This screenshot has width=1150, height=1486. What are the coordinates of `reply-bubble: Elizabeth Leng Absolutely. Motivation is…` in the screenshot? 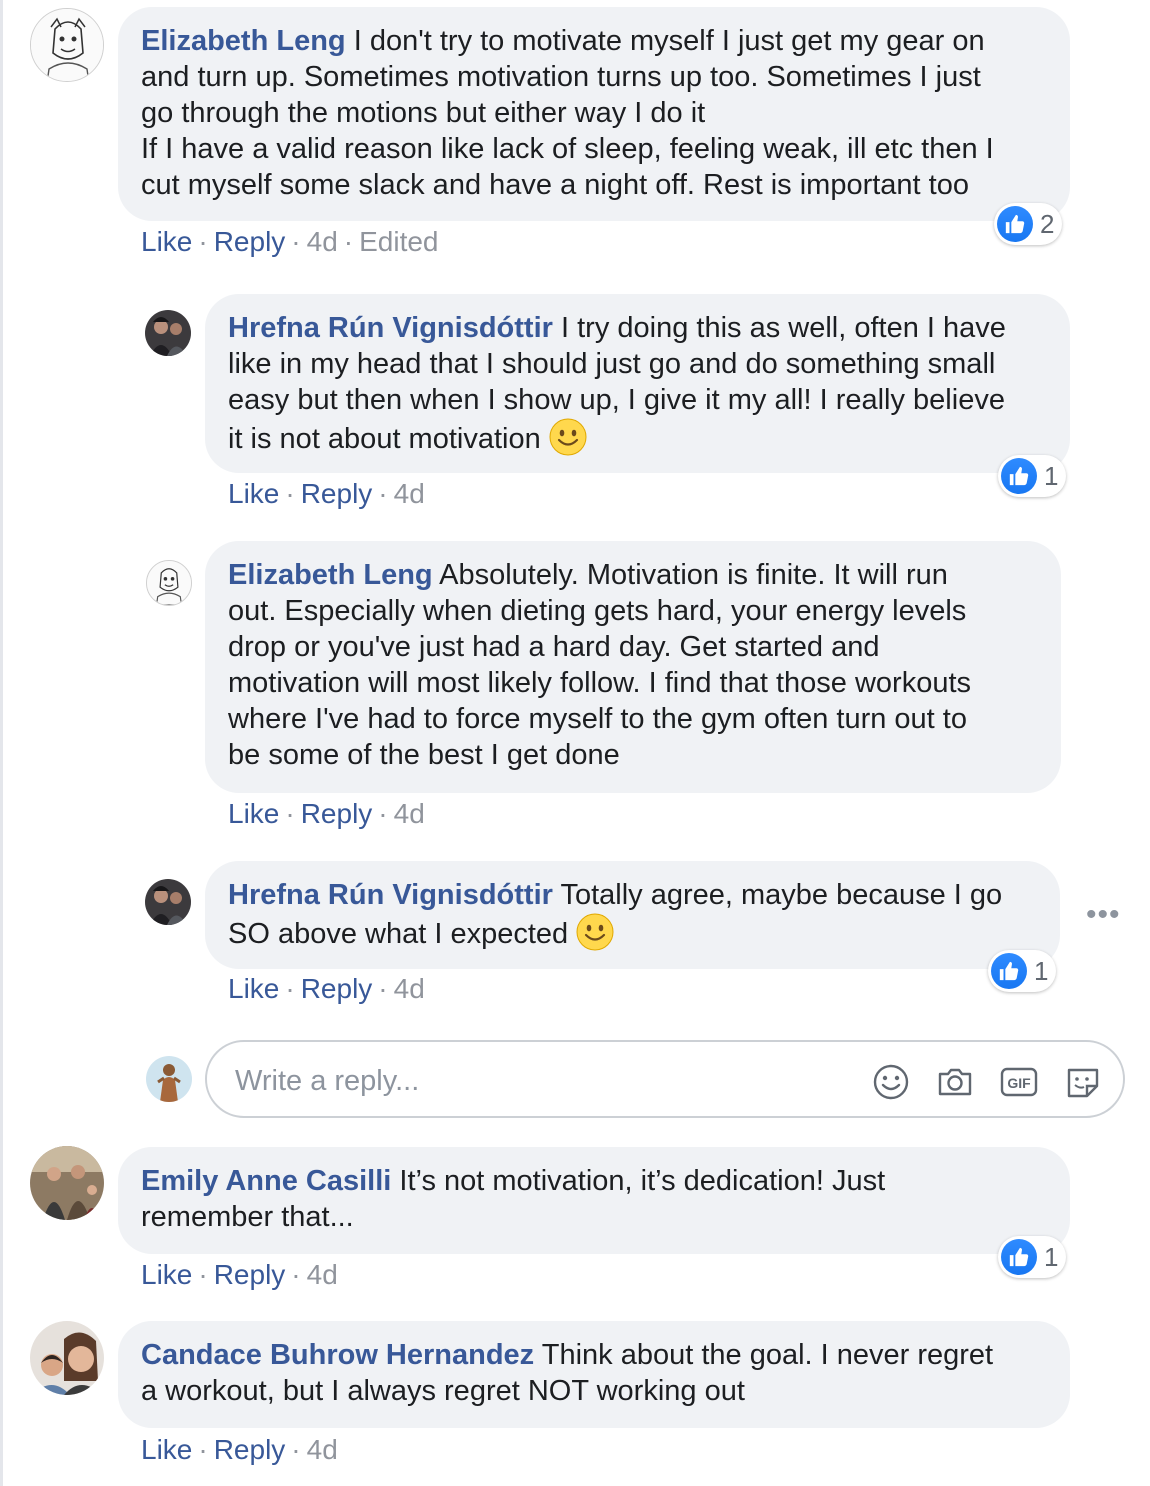 It's located at (633, 667).